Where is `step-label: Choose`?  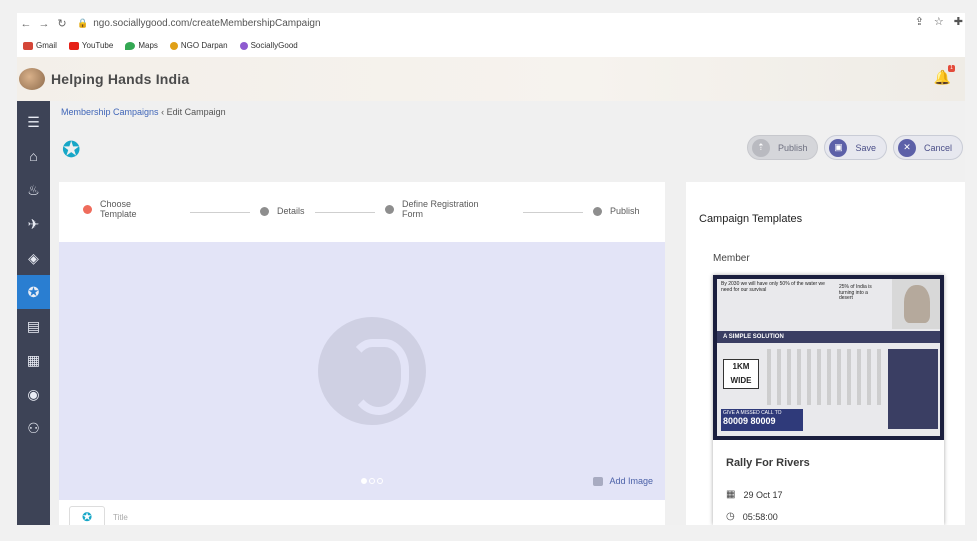
step-label: Choose is located at coordinates (116, 204).